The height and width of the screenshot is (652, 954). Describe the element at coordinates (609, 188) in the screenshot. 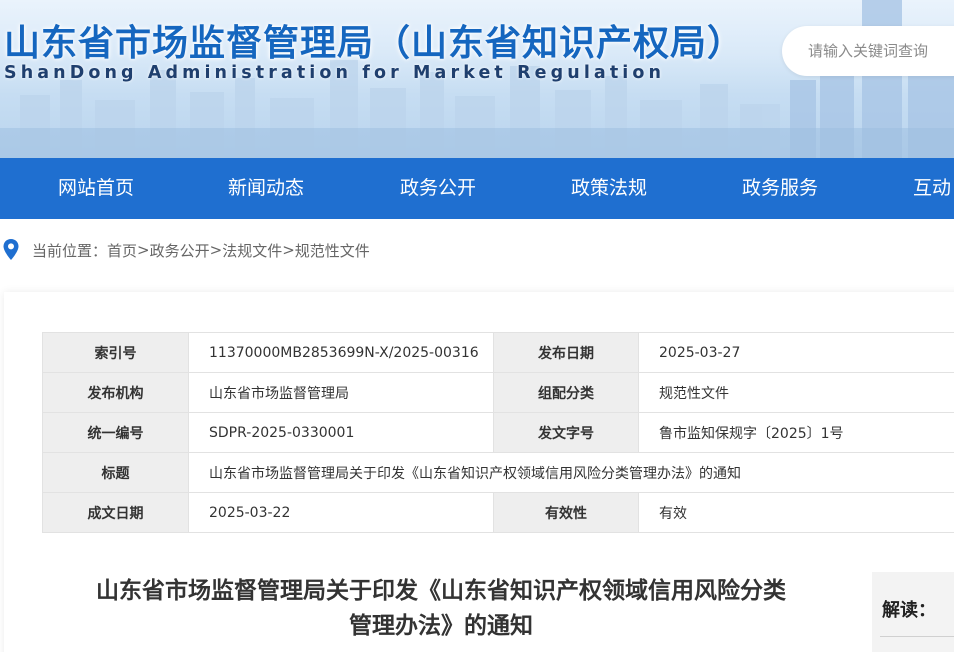

I see `nav-item-policies: 政策法规` at that location.